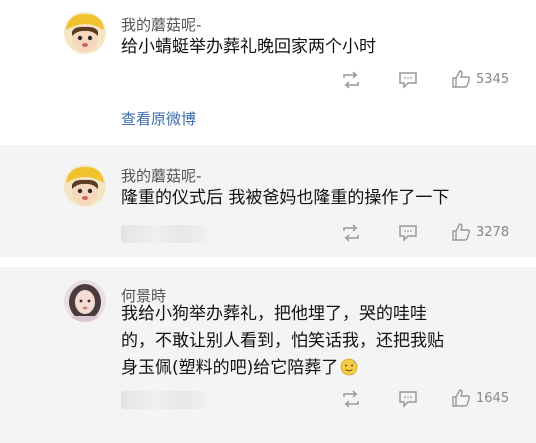 This screenshot has height=443, width=536. I want to click on comment-text: 给小蜻蜓举办葬礼晚回家两个小时, so click(248, 47).